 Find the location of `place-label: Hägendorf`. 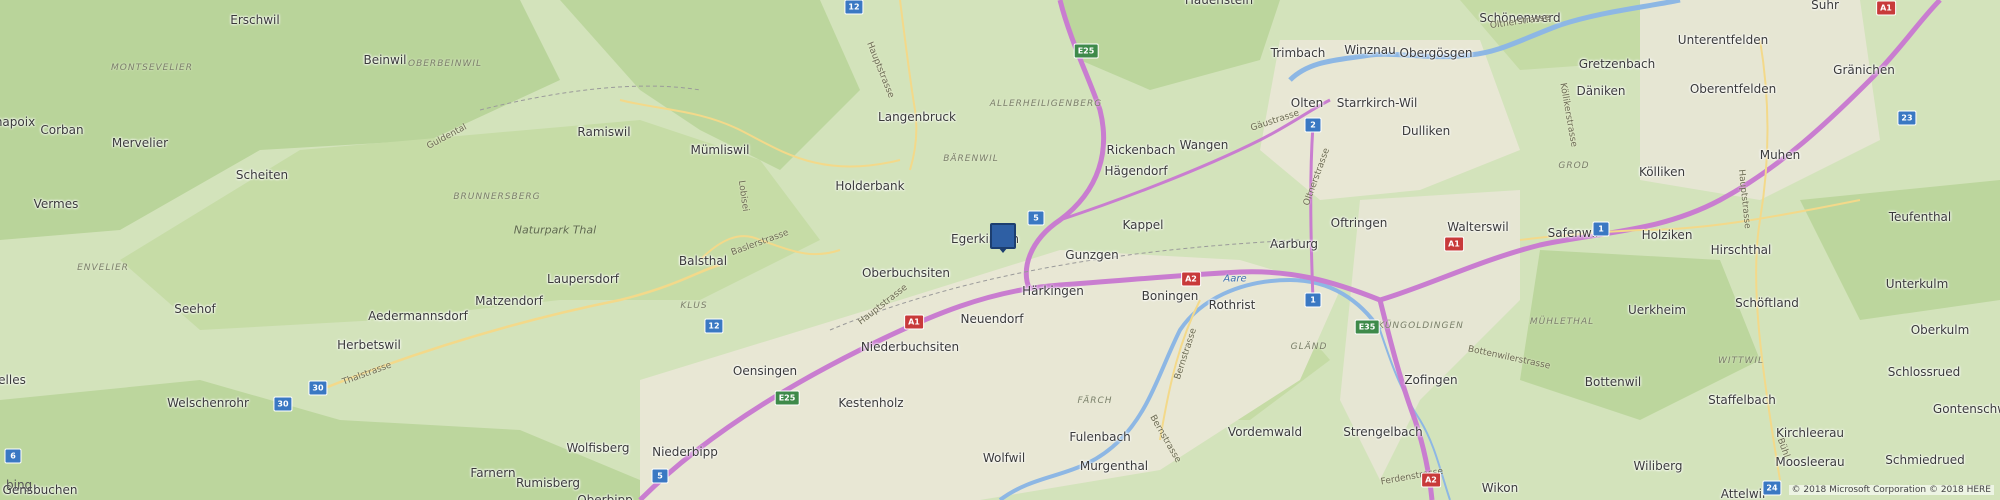

place-label: Hägendorf is located at coordinates (1136, 171).